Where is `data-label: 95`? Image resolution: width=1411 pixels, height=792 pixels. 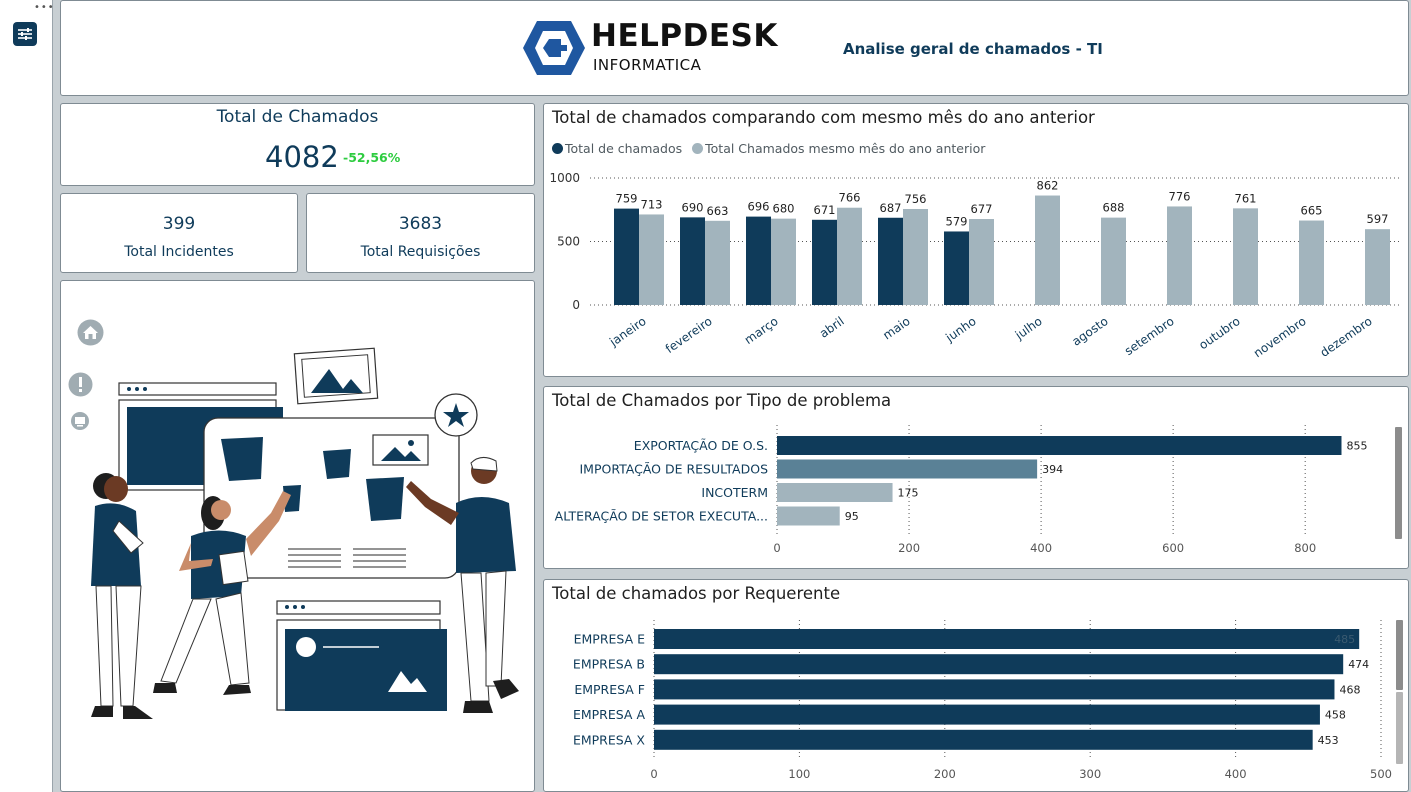
data-label: 95 is located at coordinates (852, 516).